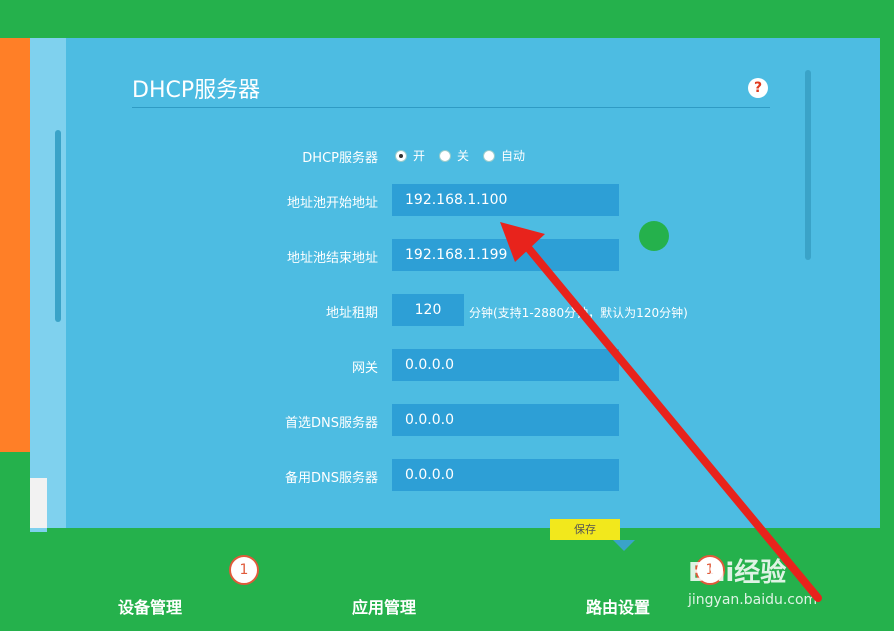 Image resolution: width=894 pixels, height=631 pixels. I want to click on dhcp-server-radio-group: 开 关 自动, so click(460, 155).